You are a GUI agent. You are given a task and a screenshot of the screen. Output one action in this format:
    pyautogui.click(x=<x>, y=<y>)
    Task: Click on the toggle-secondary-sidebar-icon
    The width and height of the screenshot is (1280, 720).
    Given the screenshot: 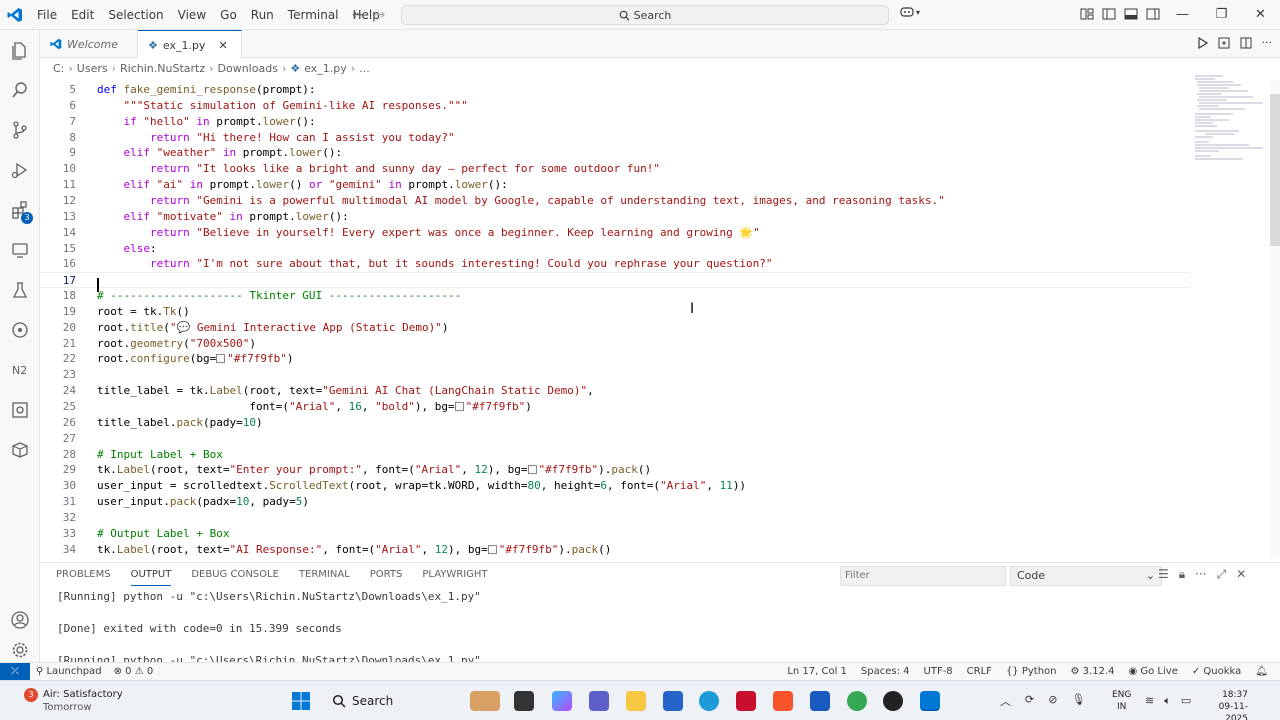 What is the action you would take?
    pyautogui.click(x=1153, y=14)
    